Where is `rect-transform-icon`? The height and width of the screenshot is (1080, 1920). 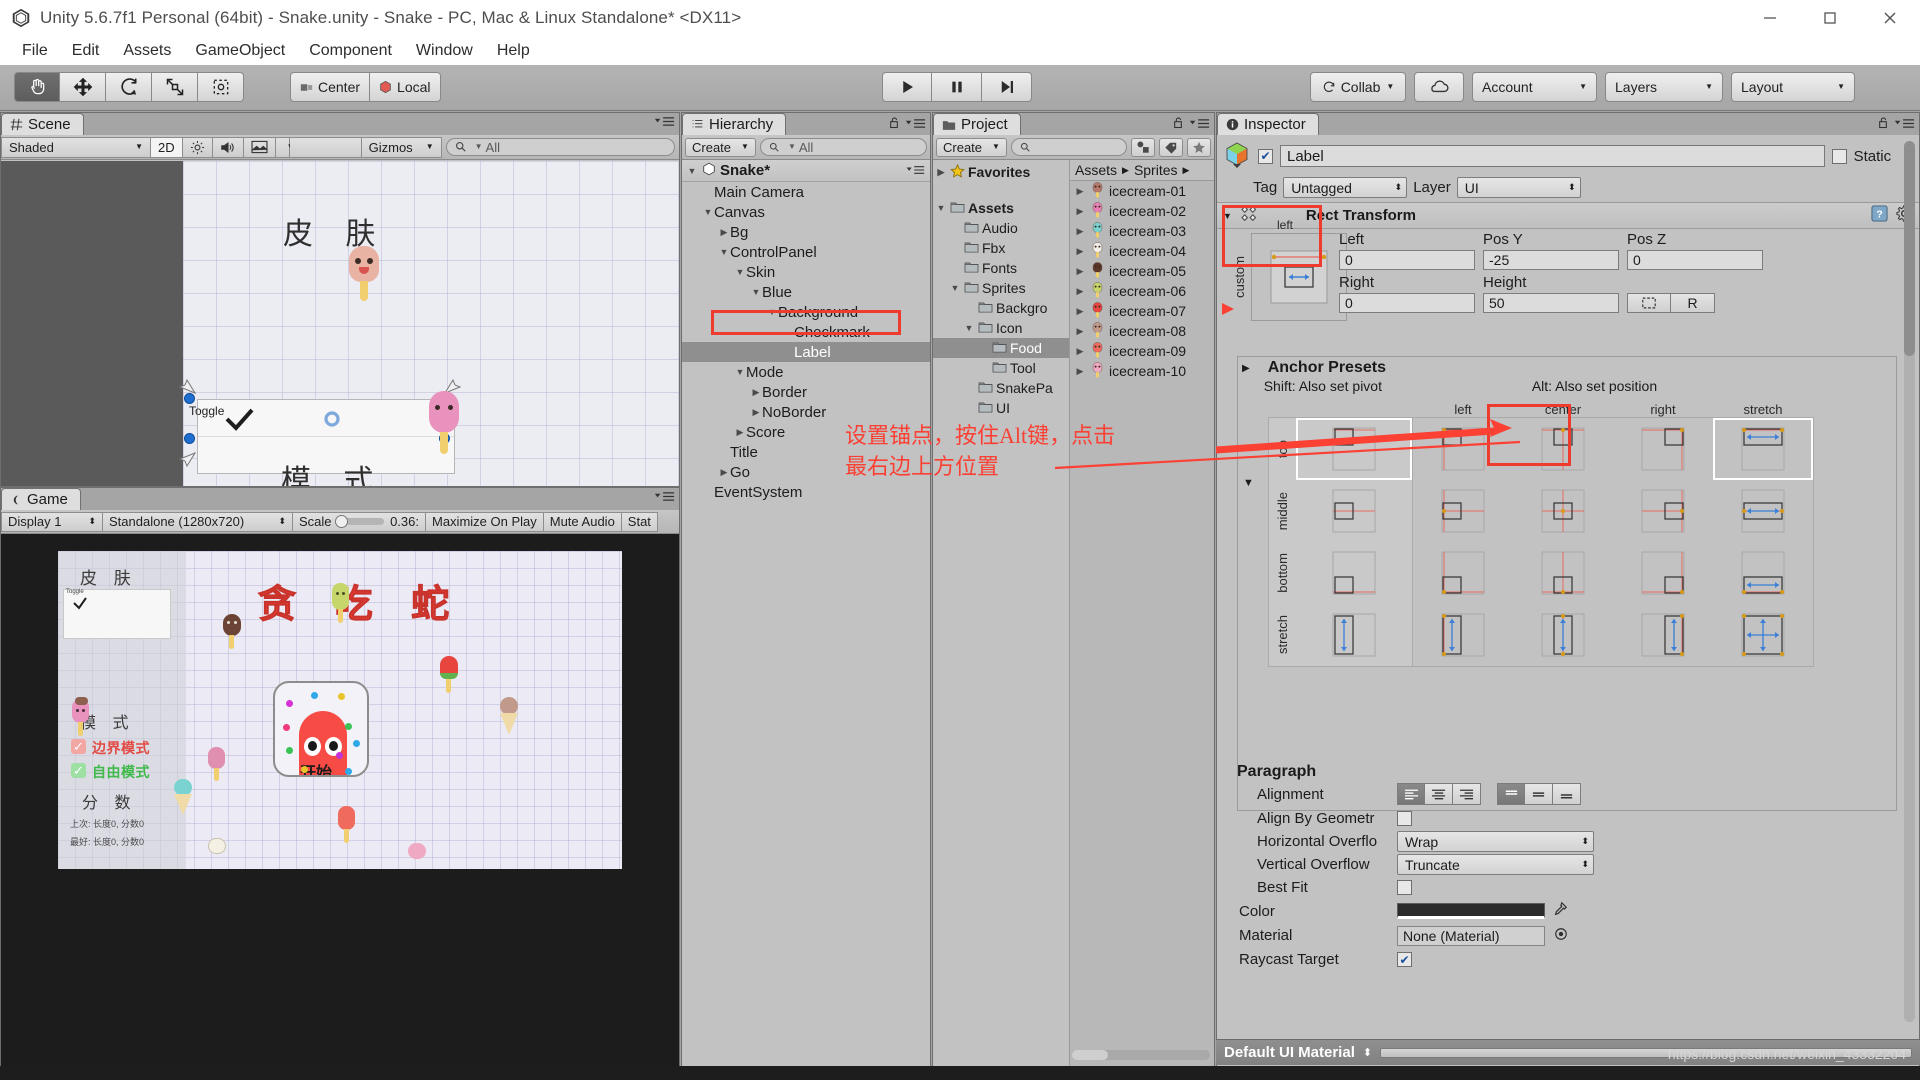 rect-transform-icon is located at coordinates (221, 87).